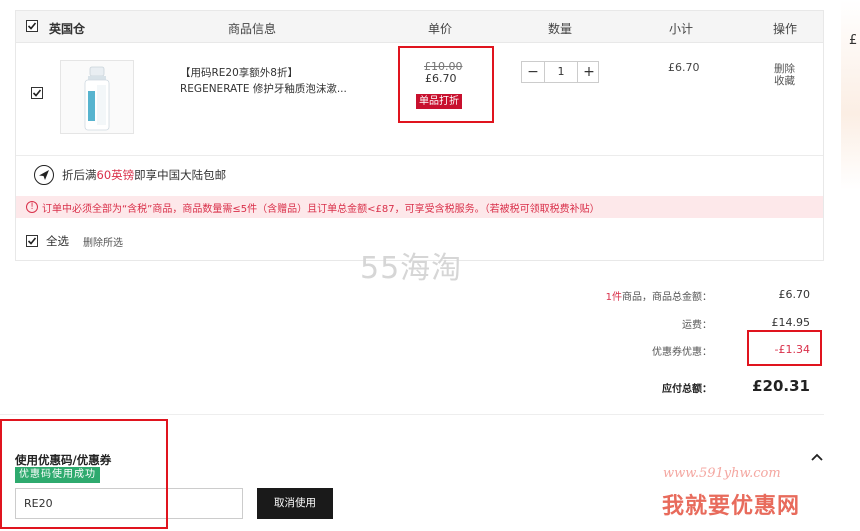 The image size is (860, 531). Describe the element at coordinates (446, 84) in the screenshot. I see `highlight-price-box` at that location.